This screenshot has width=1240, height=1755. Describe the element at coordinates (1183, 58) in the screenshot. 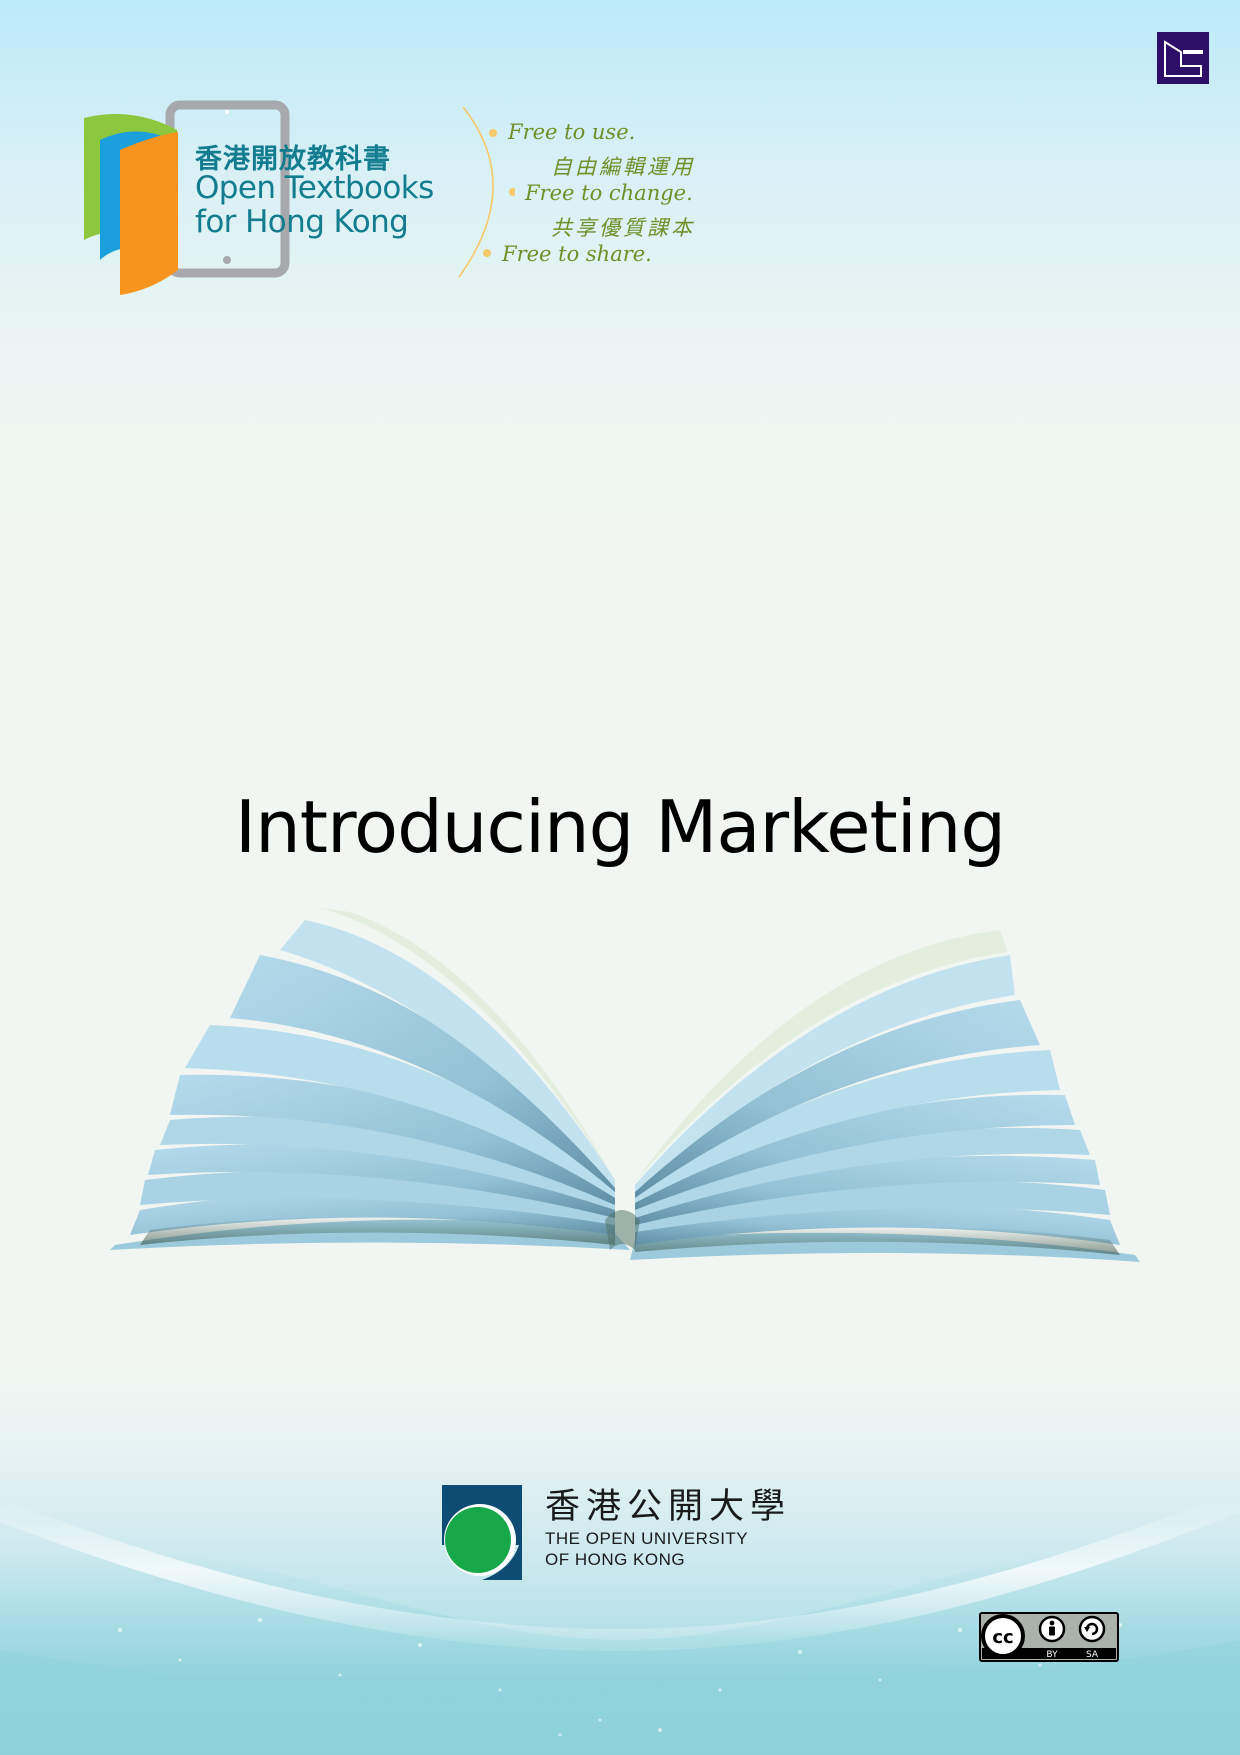

I see `corner-logo-mark` at that location.